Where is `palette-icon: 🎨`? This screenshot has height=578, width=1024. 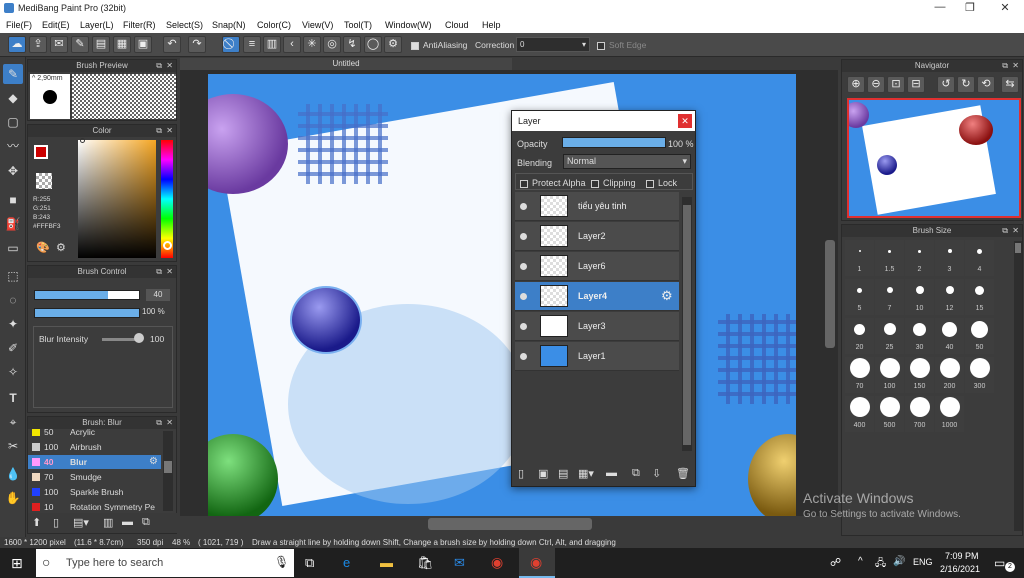
palette-icon: 🎨 is located at coordinates (43, 247).